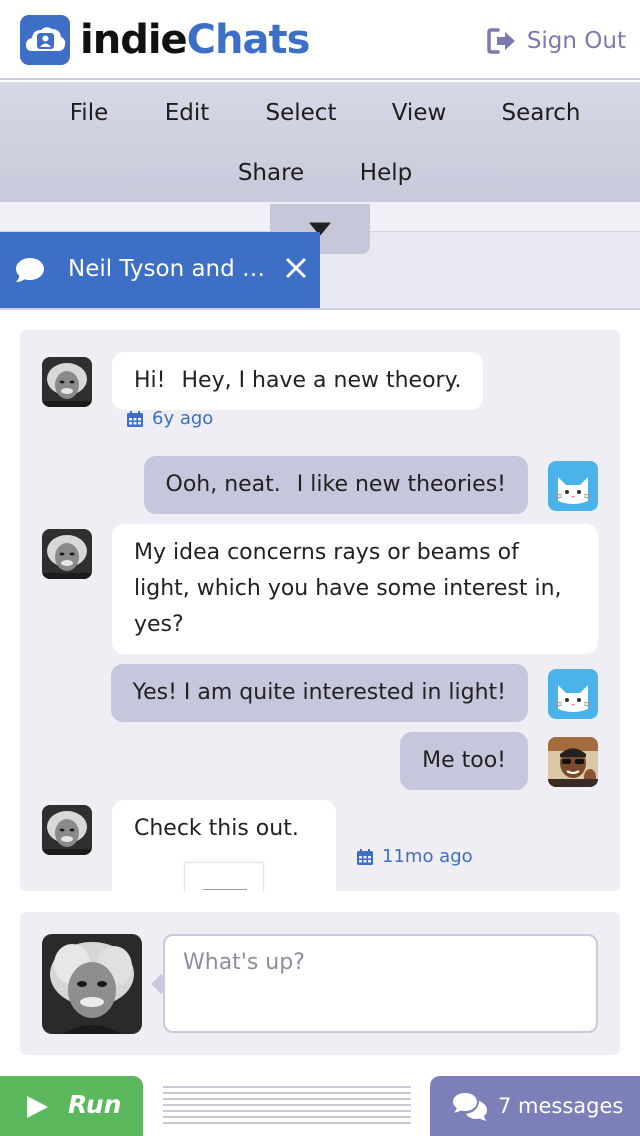  Describe the element at coordinates (470, 1107) in the screenshot. I see `comments-icon` at that location.